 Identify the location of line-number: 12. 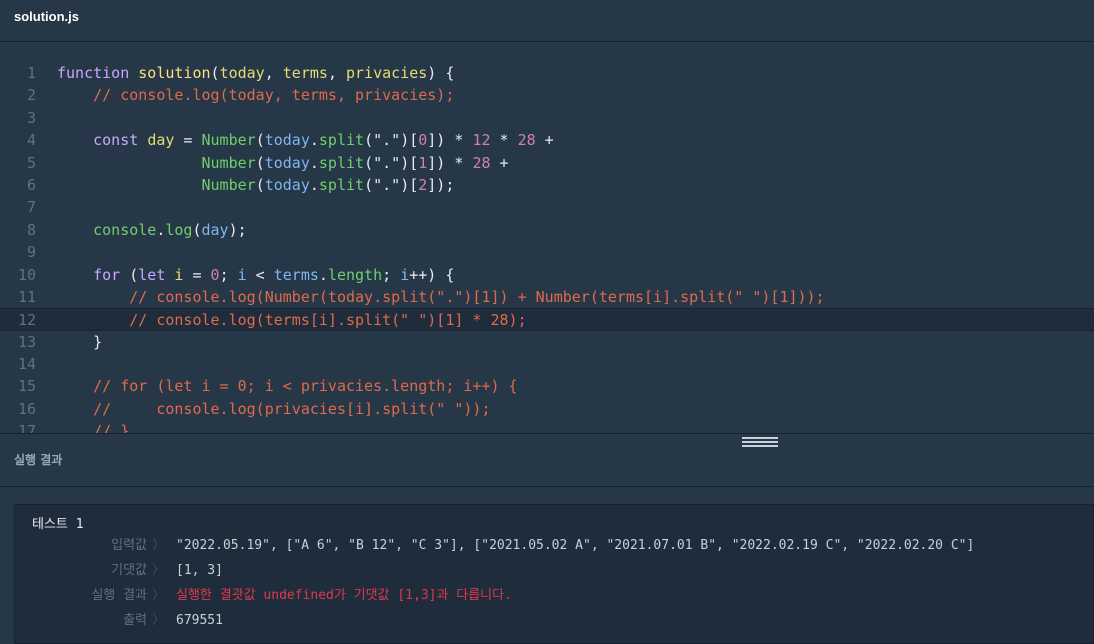
(26, 320).